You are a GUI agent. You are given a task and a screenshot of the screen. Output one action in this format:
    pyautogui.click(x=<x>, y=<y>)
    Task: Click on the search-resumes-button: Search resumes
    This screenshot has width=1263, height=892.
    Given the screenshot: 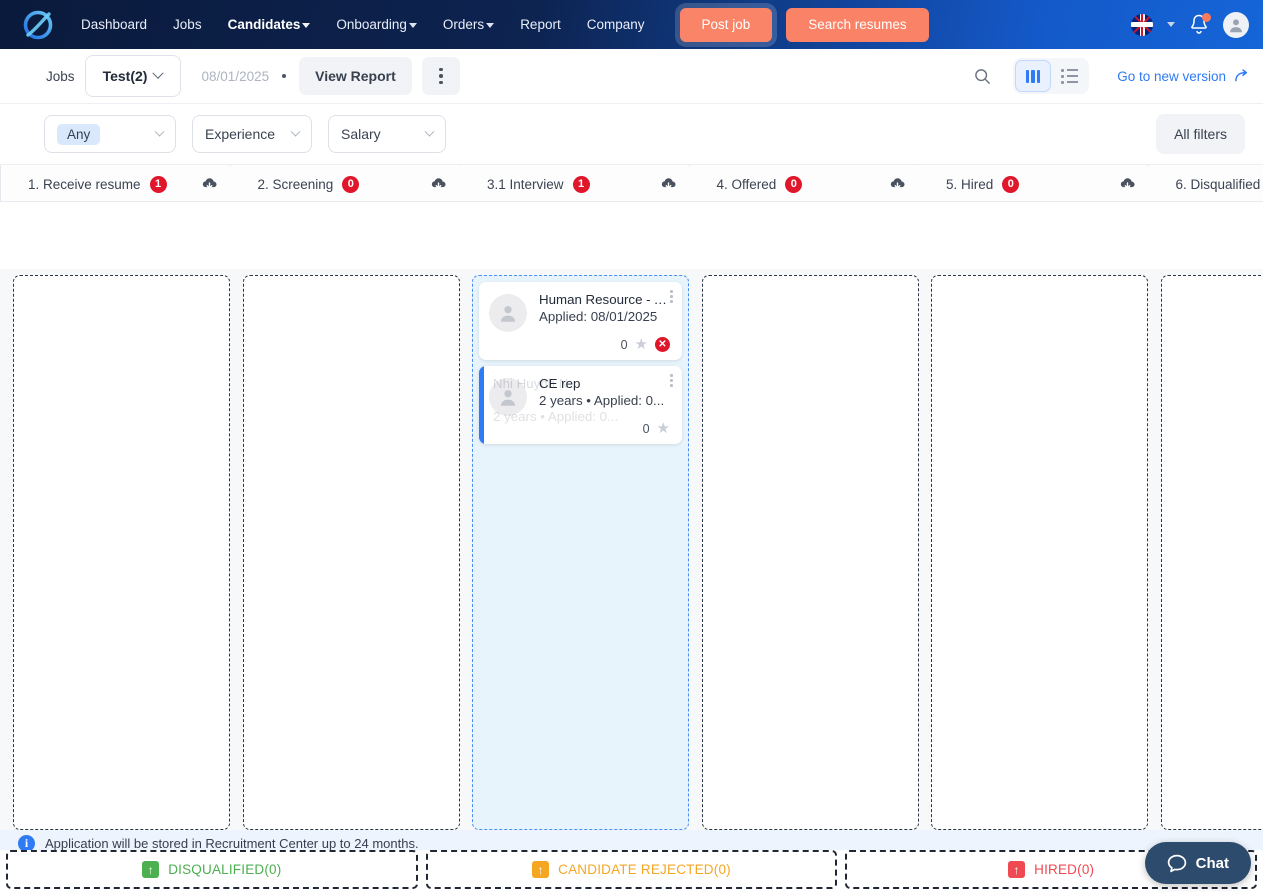 What is the action you would take?
    pyautogui.click(x=857, y=24)
    